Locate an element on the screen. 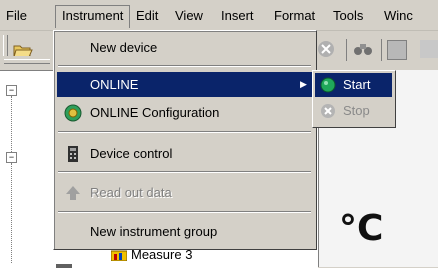 Image resolution: width=438 pixels, height=268 pixels. submenu-item-start: Start is located at coordinates (353, 85).